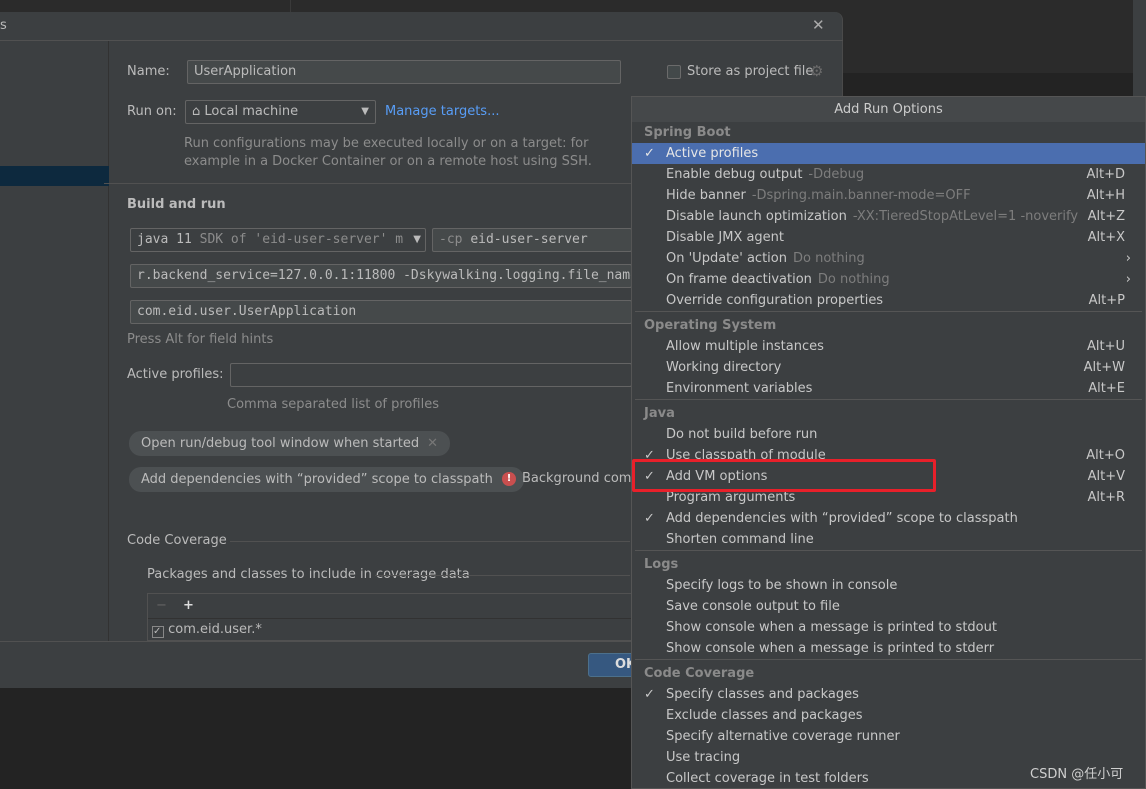  What do you see at coordinates (1106, 388) in the screenshot?
I see `menu-item-shortcut: Alt+E` at bounding box center [1106, 388].